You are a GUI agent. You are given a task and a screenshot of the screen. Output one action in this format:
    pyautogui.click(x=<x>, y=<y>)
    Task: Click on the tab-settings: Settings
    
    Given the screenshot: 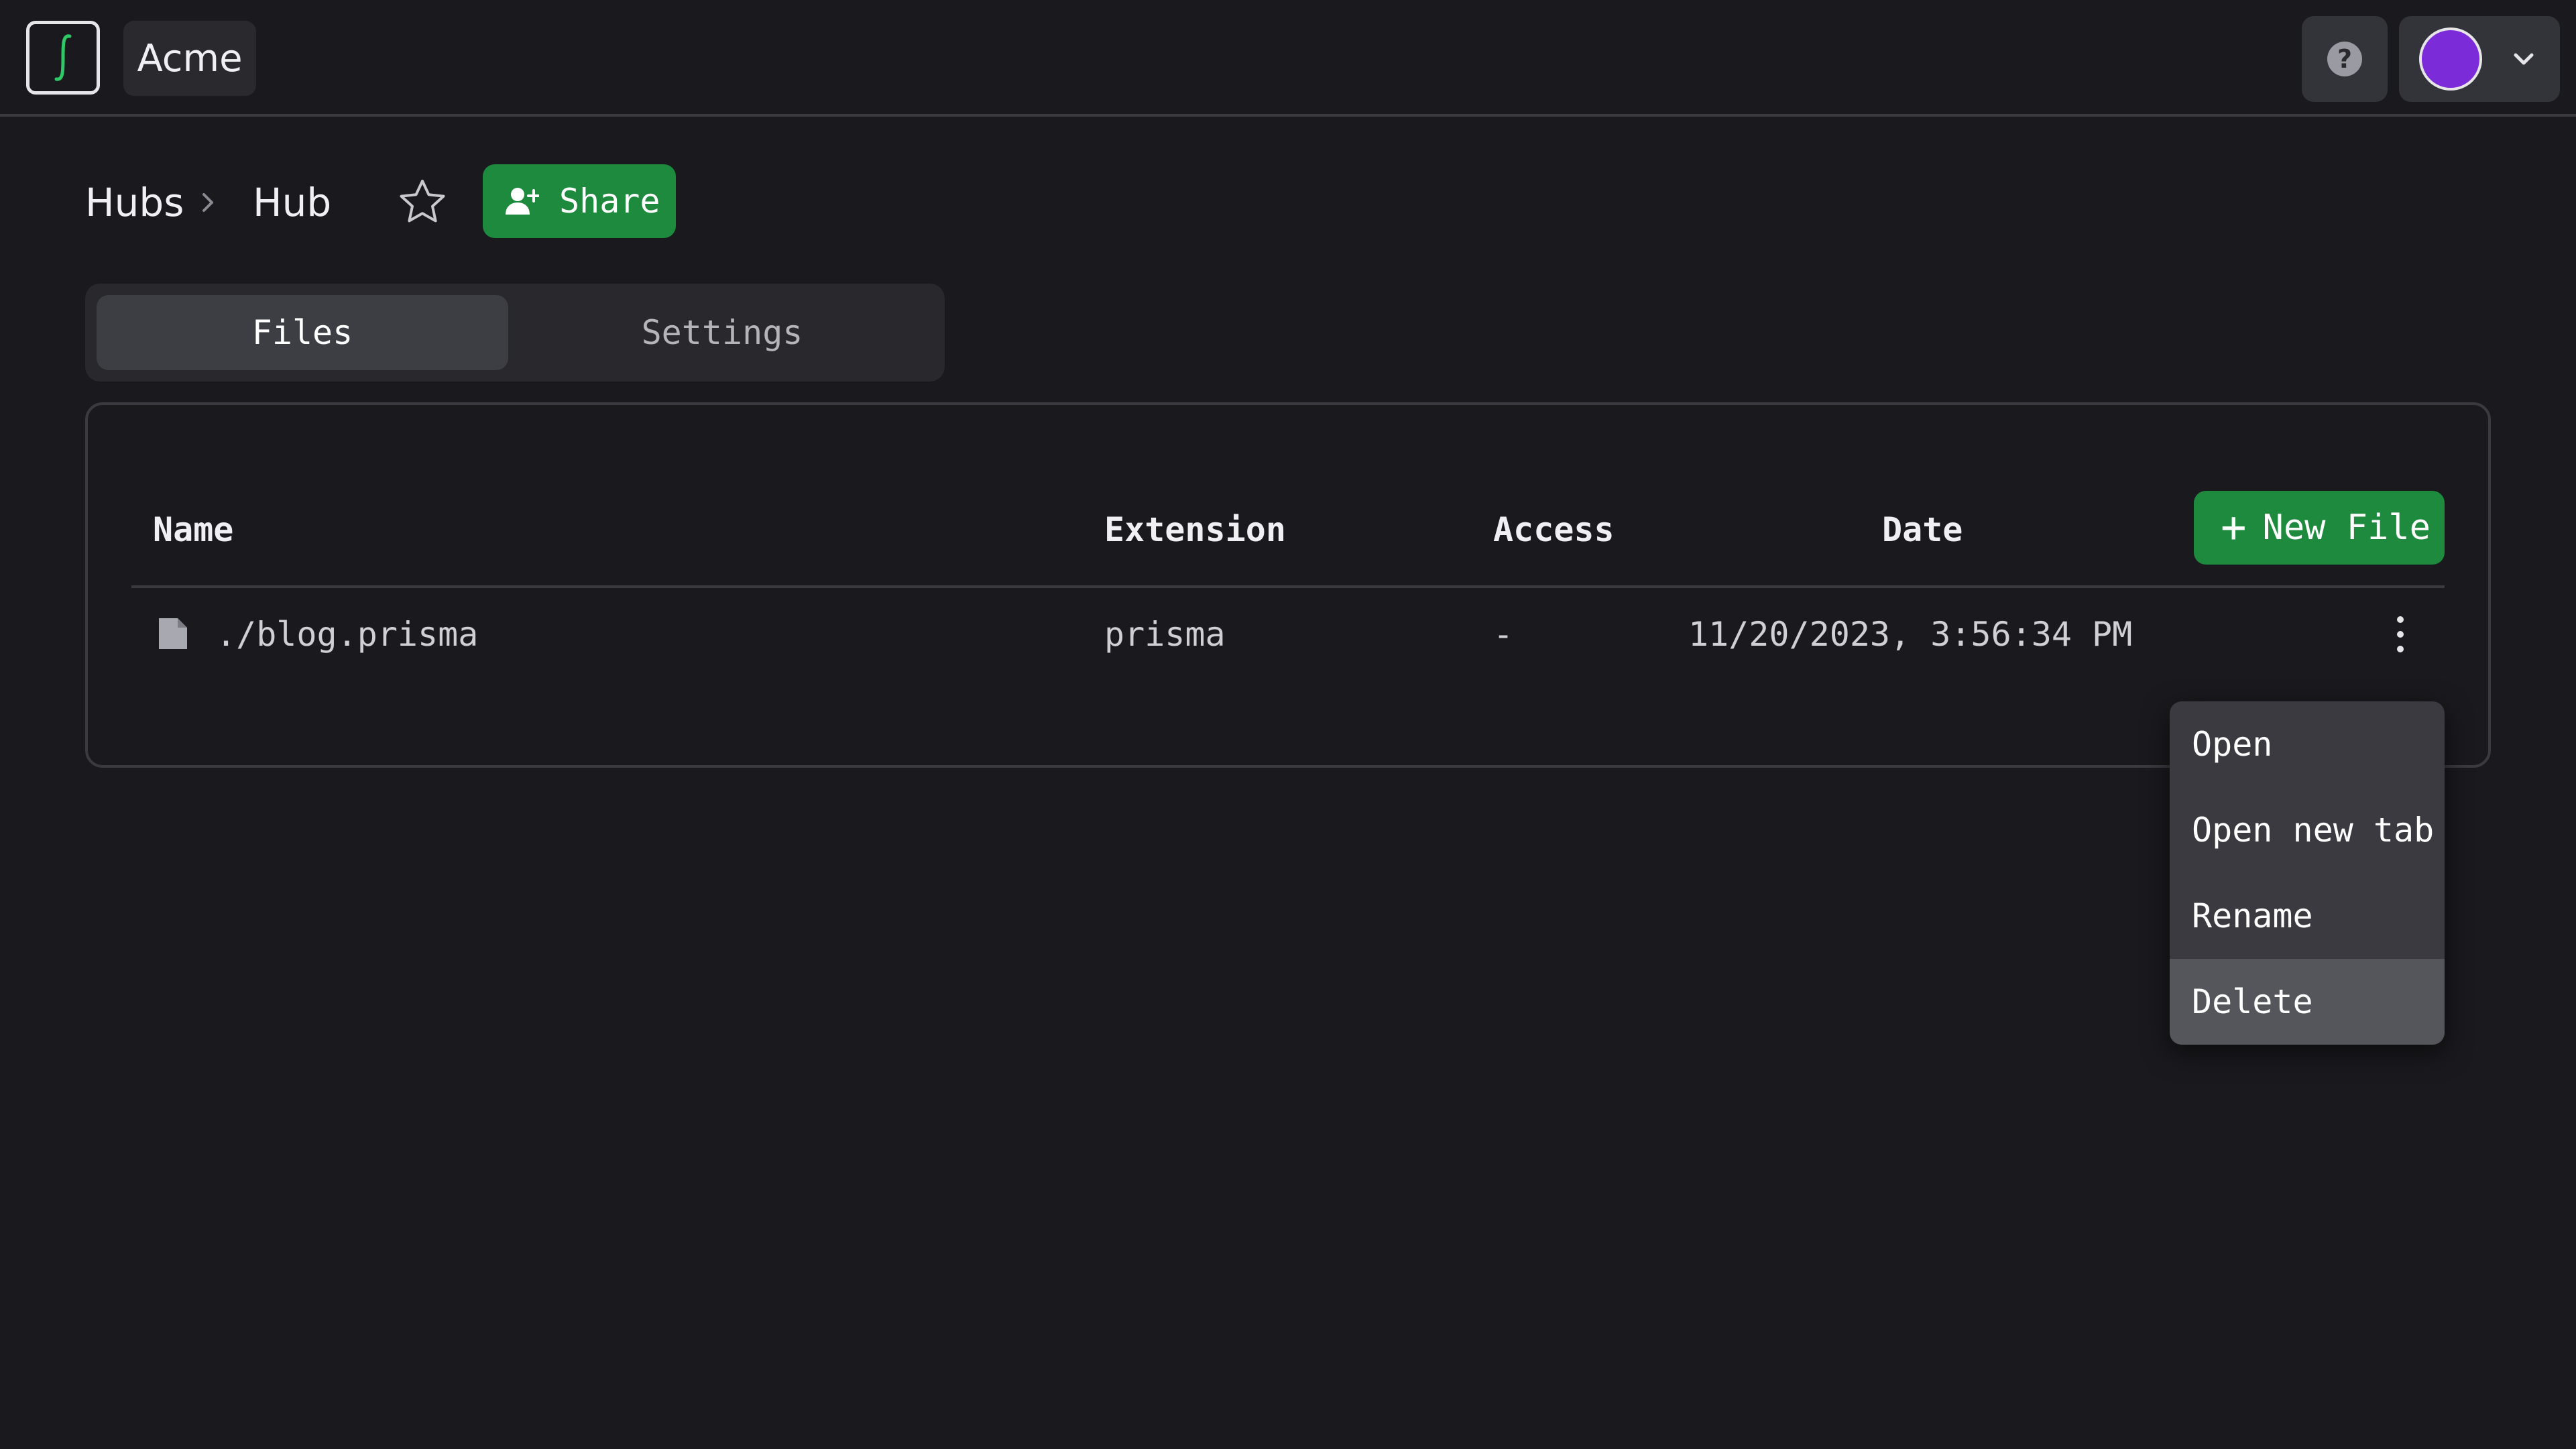 What is the action you would take?
    pyautogui.click(x=722, y=333)
    